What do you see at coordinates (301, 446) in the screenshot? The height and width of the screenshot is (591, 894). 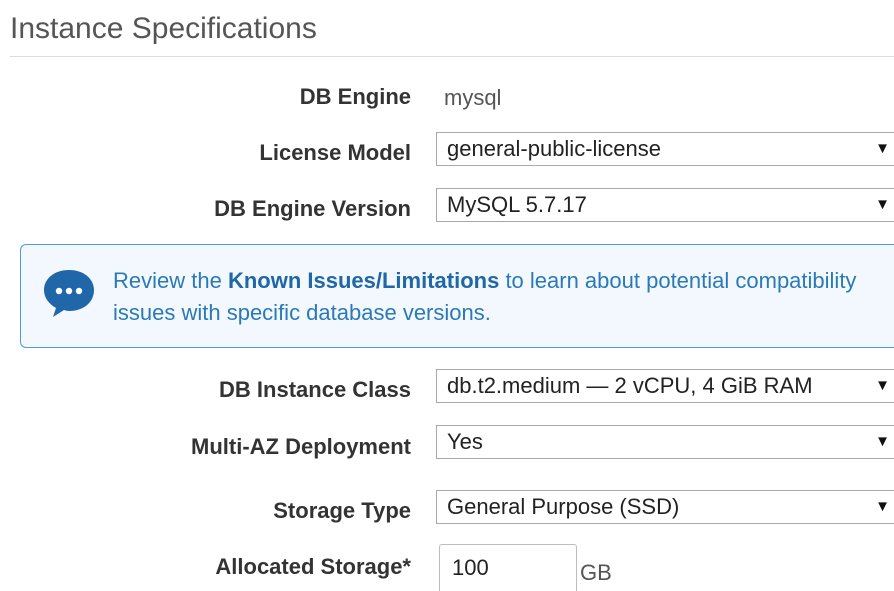 I see `multi-az-label: Multi-AZ Deployment` at bounding box center [301, 446].